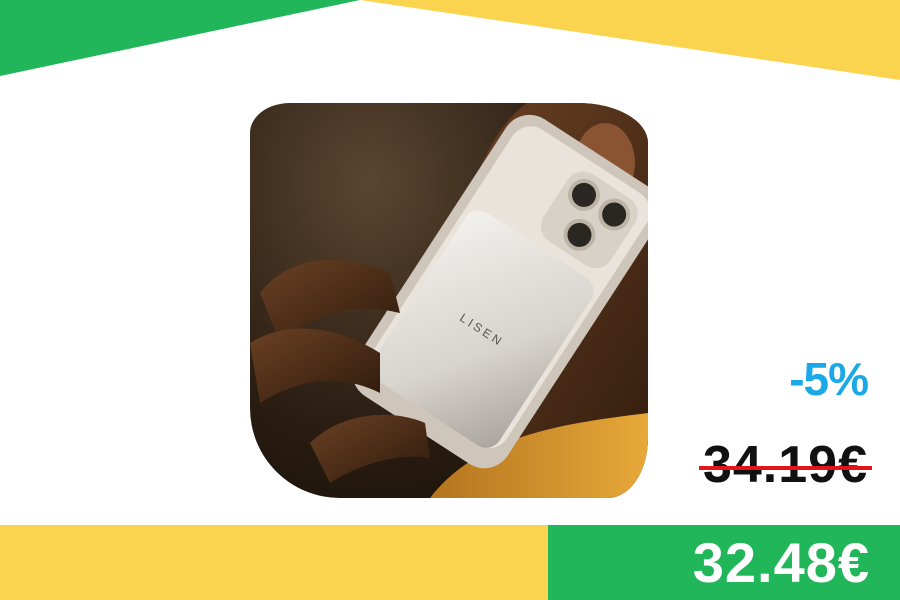 The height and width of the screenshot is (600, 900). I want to click on old-price: 34.19€, so click(785, 465).